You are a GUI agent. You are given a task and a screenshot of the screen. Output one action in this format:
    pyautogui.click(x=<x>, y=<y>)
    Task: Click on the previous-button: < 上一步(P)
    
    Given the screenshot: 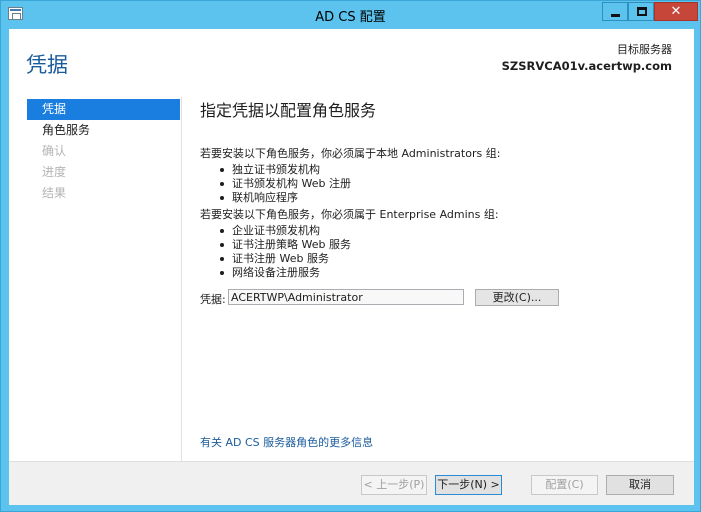 What is the action you would take?
    pyautogui.click(x=394, y=485)
    